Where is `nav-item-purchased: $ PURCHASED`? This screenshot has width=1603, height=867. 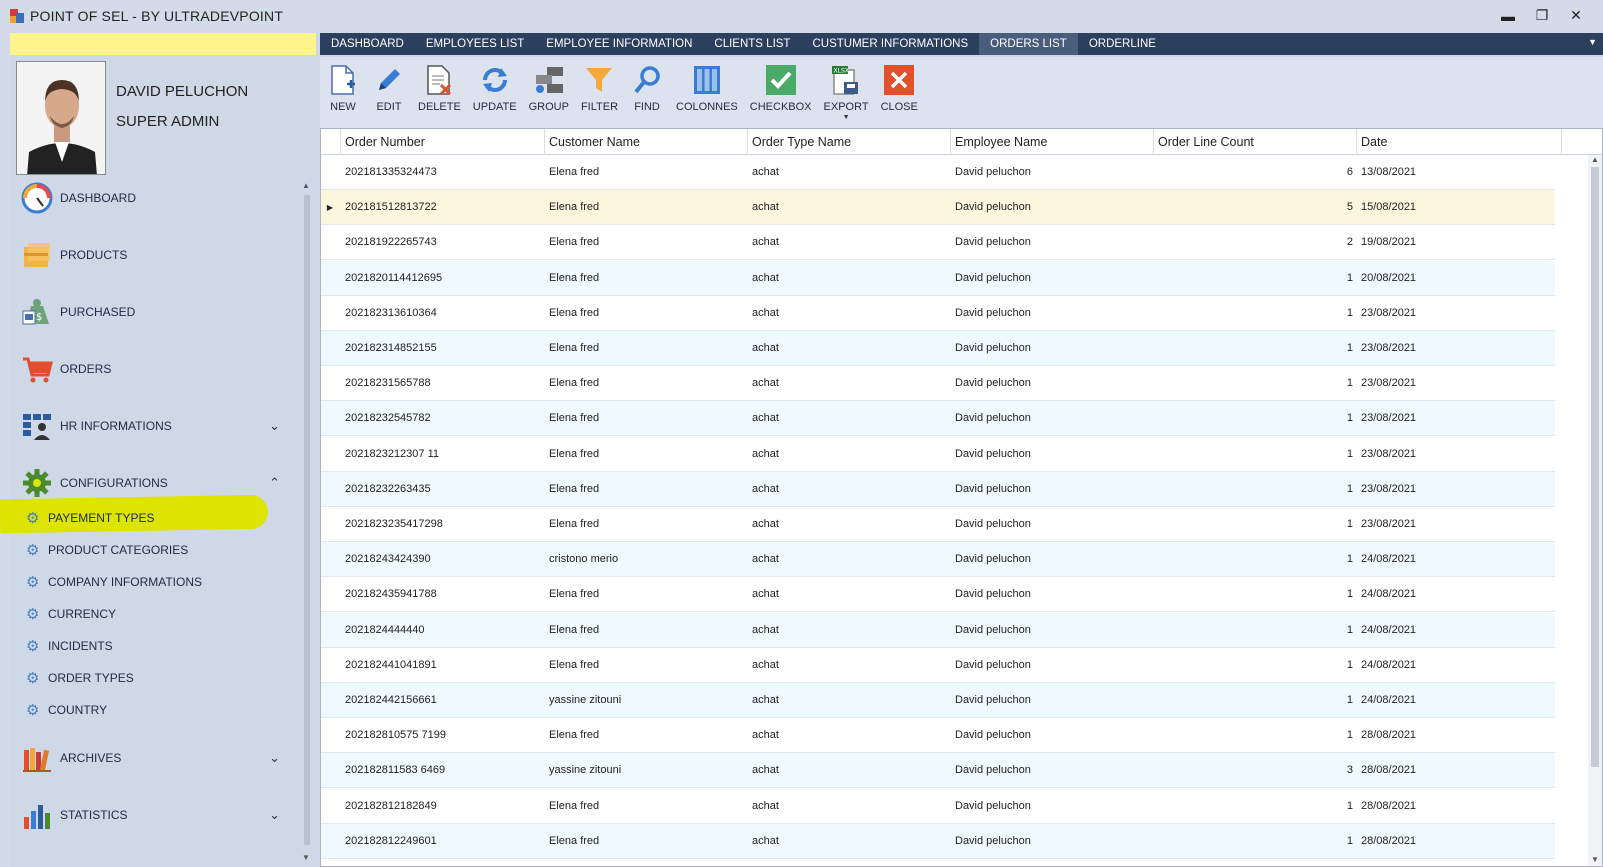 nav-item-purchased: $ PURCHASED is located at coordinates (155, 312).